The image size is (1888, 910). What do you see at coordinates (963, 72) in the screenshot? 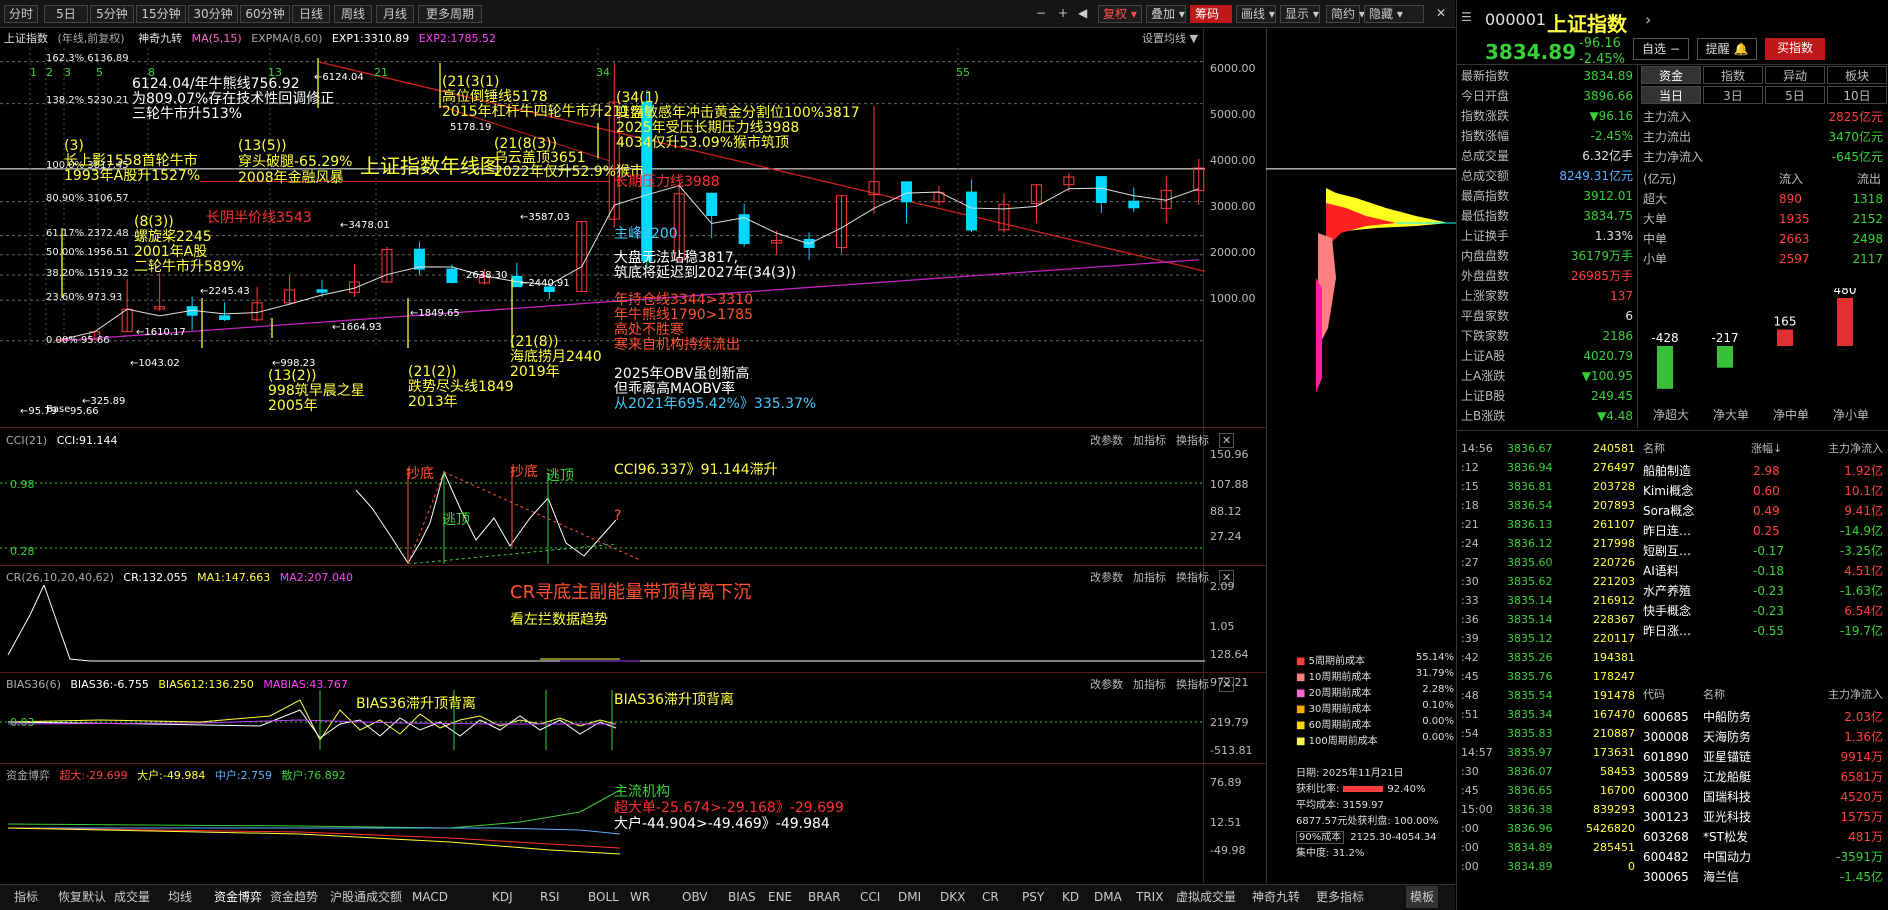
I see `count-label: 55` at bounding box center [963, 72].